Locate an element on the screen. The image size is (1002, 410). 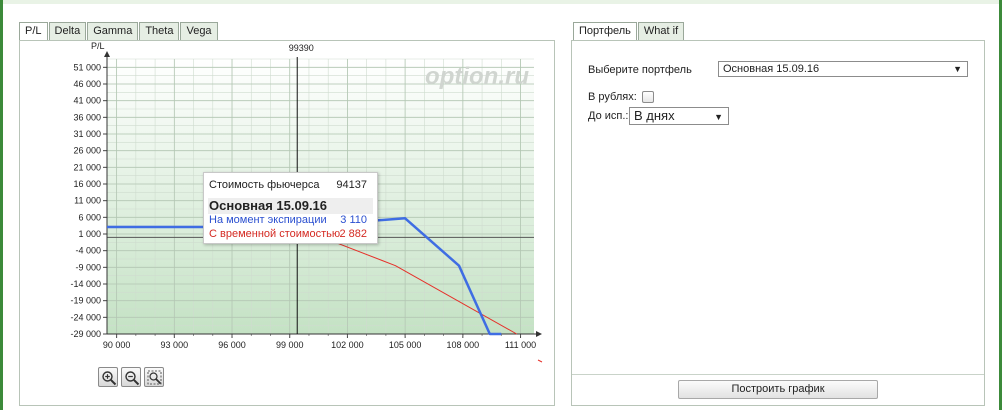
tooltip-portfolio-title: Основная 15.09.16 is located at coordinates (290, 206).